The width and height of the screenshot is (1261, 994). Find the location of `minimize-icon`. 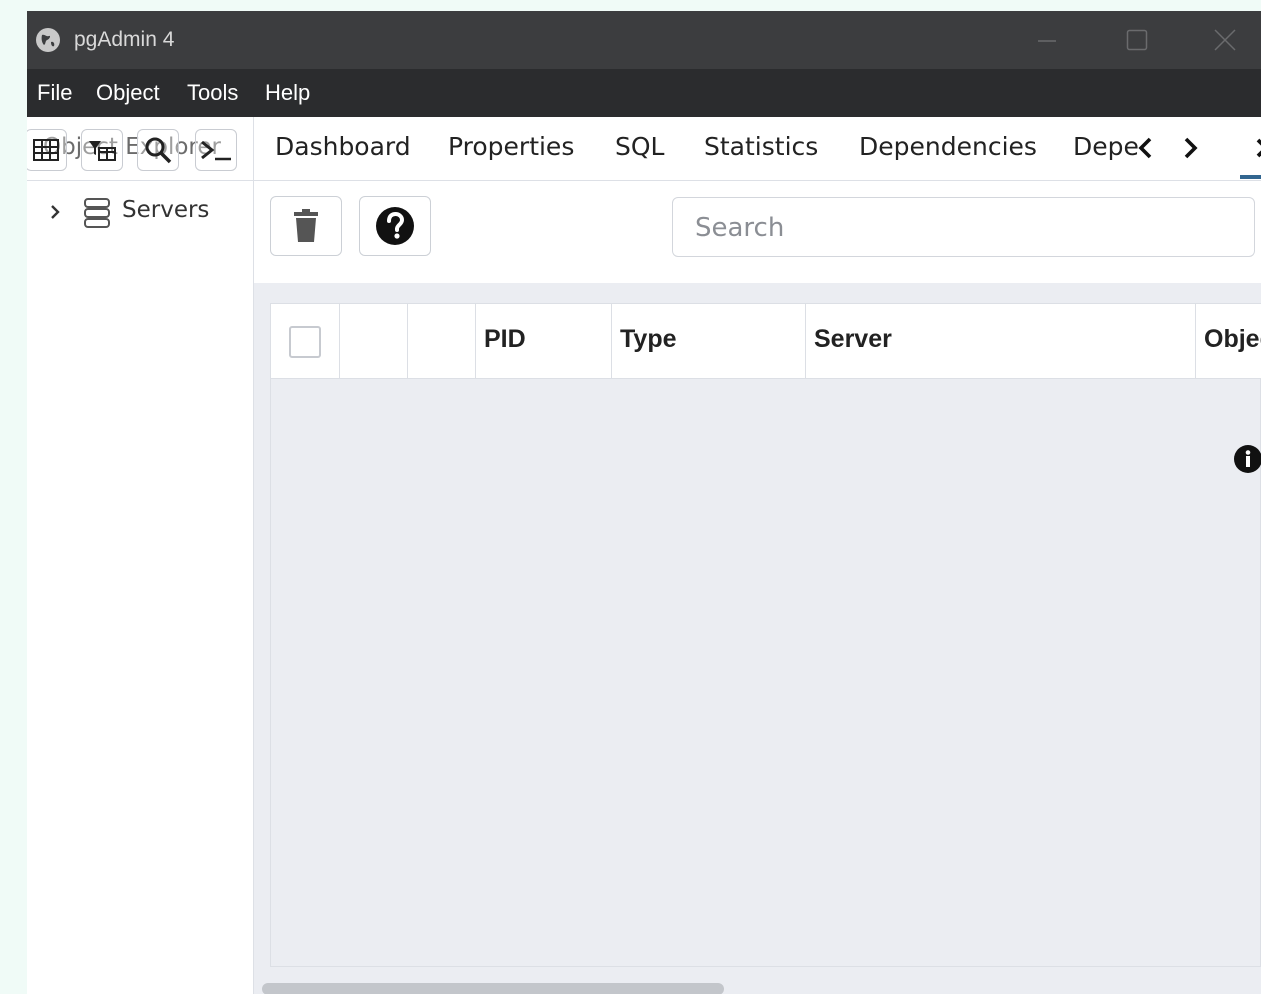

minimize-icon is located at coordinates (1047, 41).